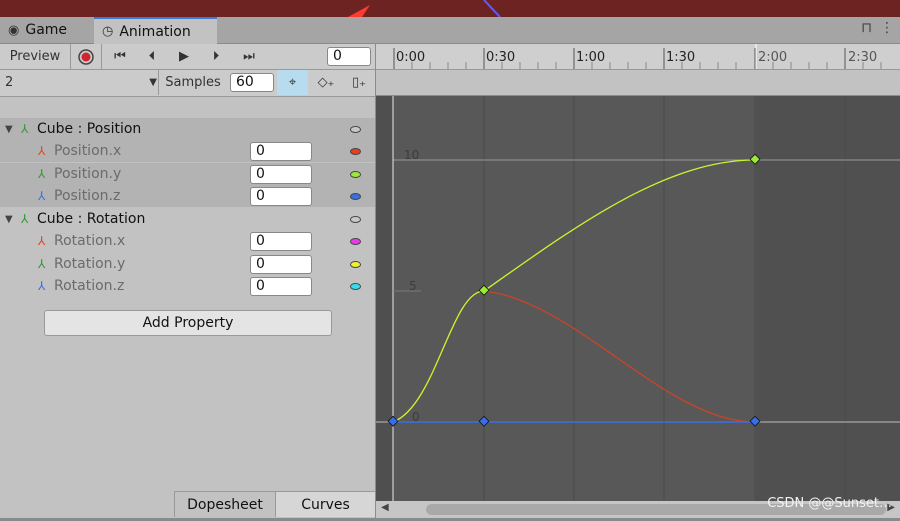  I want to click on window-tab-bar: ◉ Game ◷ Animation ⊓ ⋮, so click(450, 30).